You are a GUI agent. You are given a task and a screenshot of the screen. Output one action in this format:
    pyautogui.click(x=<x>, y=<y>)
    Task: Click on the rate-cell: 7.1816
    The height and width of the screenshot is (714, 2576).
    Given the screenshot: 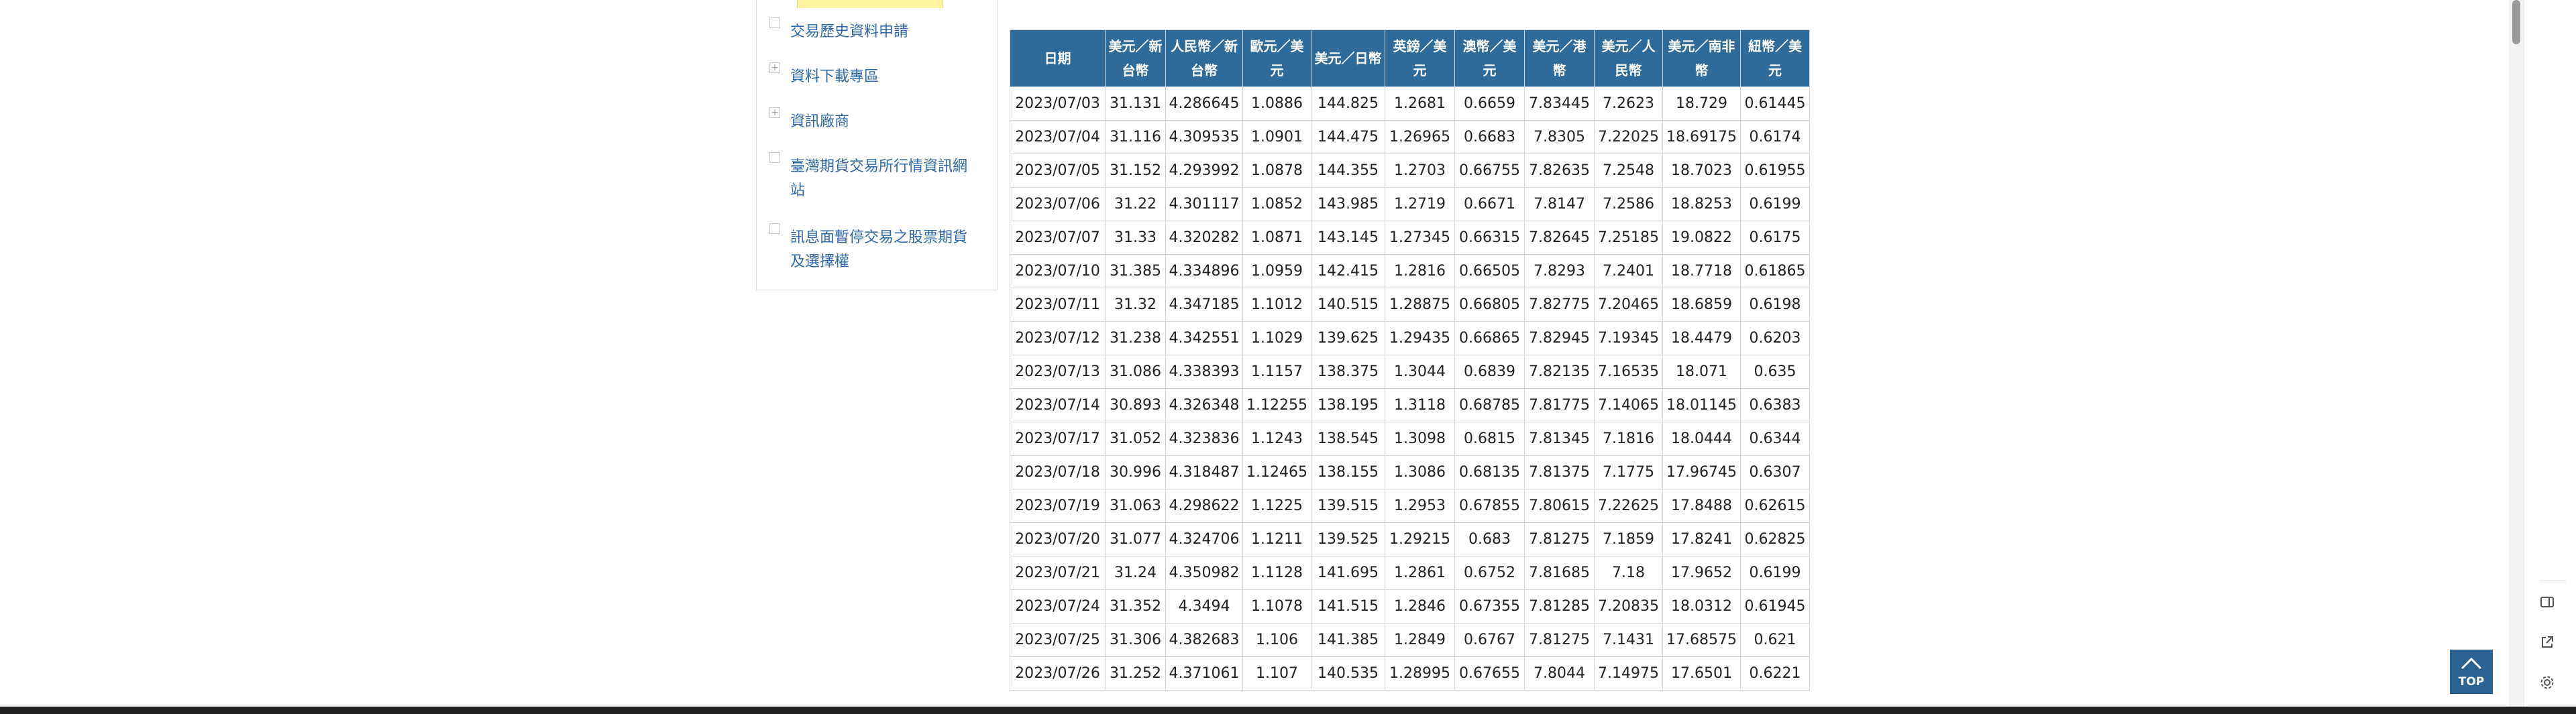 What is the action you would take?
    pyautogui.click(x=1628, y=439)
    